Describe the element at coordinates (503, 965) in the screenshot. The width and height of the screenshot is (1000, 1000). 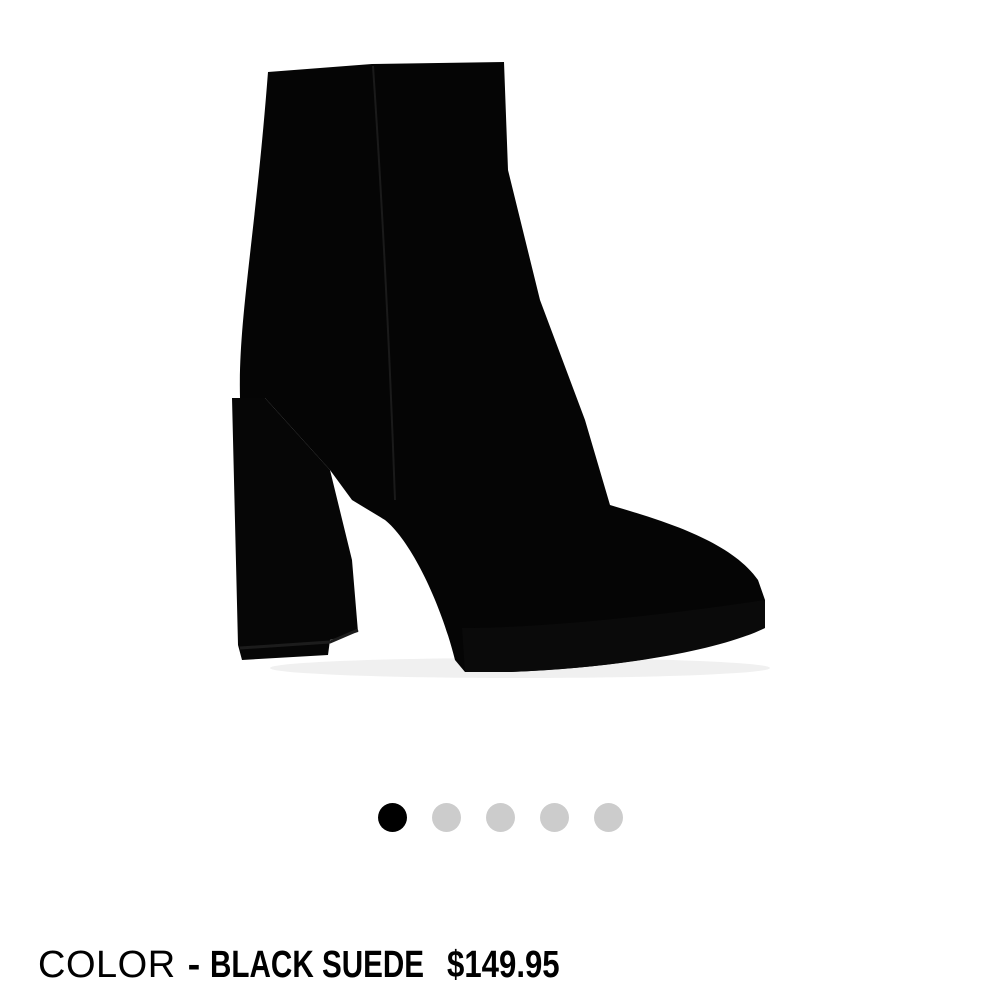
I see `product-price: $149.95` at that location.